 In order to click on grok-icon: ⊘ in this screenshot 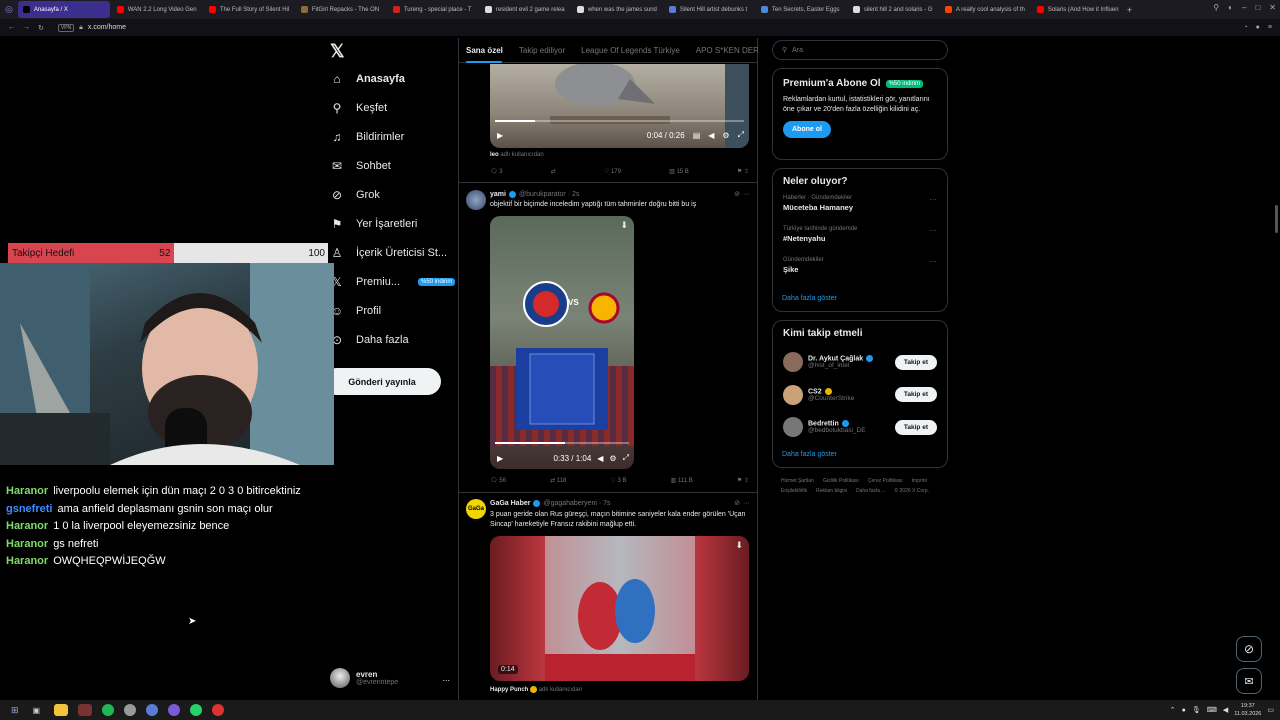, I will do `click(737, 503)`.